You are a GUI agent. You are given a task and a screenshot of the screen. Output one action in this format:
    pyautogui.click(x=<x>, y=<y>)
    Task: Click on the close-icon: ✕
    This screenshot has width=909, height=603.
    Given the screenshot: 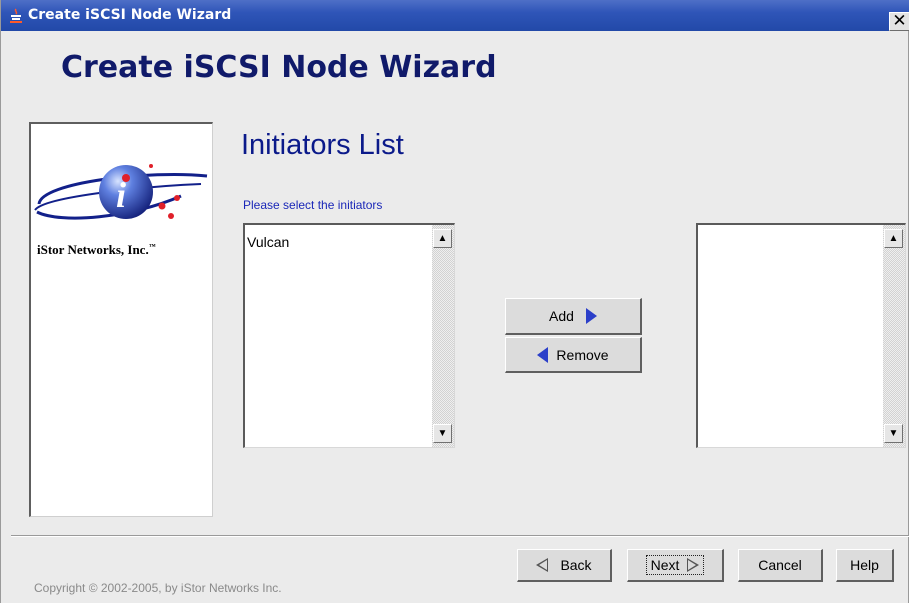 What is the action you would take?
    pyautogui.click(x=899, y=21)
    